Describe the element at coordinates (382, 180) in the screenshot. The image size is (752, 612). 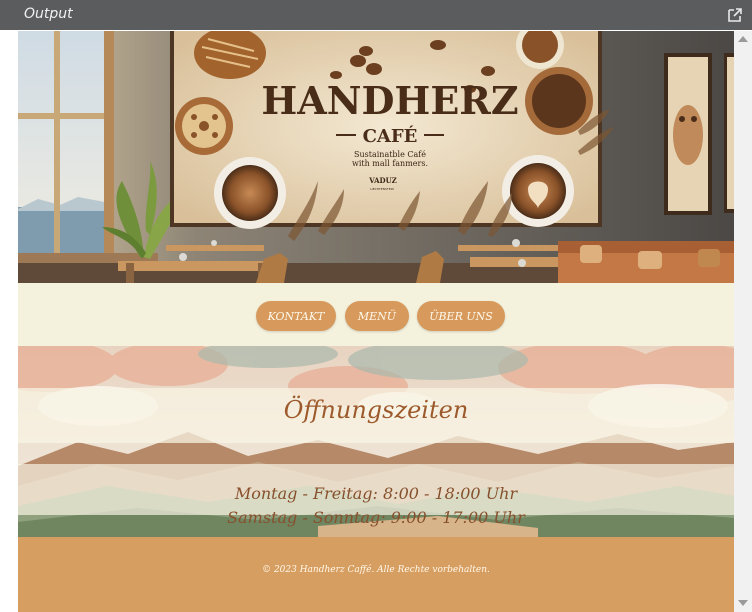
I see `hero-location: VADUZ` at that location.